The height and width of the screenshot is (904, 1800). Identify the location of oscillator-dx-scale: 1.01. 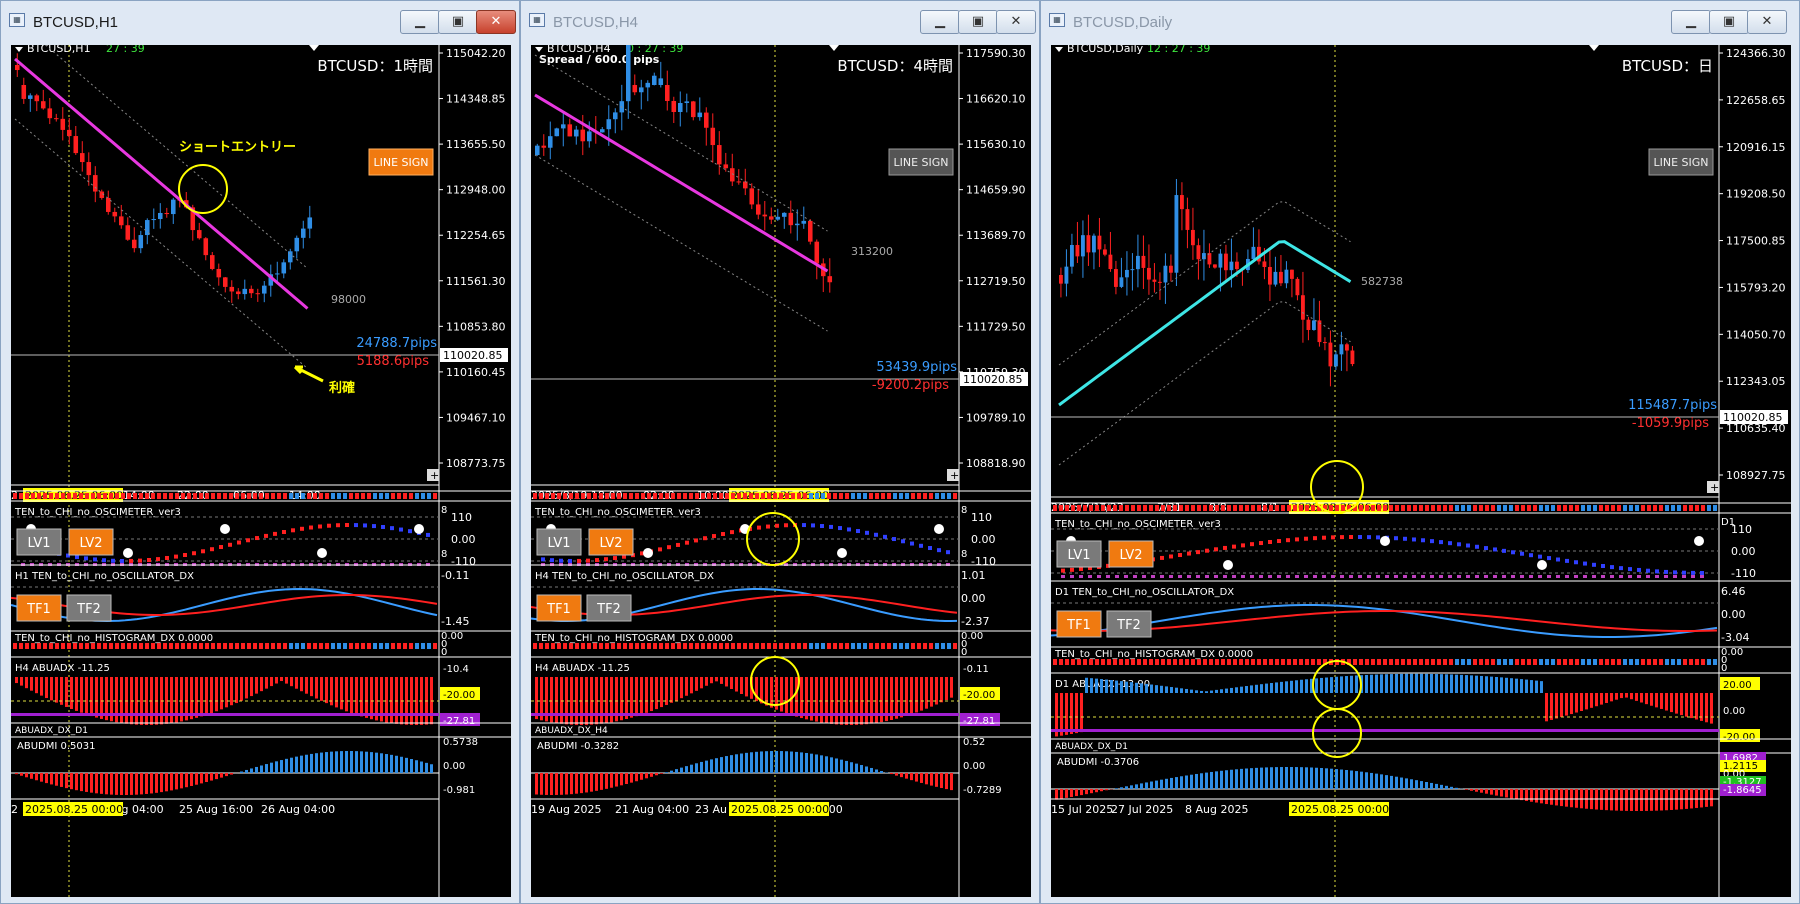
(973, 575).